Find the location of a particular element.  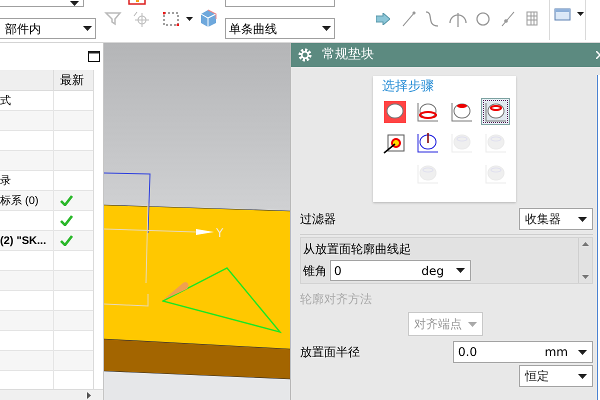

cube-icon is located at coordinates (208, 18).